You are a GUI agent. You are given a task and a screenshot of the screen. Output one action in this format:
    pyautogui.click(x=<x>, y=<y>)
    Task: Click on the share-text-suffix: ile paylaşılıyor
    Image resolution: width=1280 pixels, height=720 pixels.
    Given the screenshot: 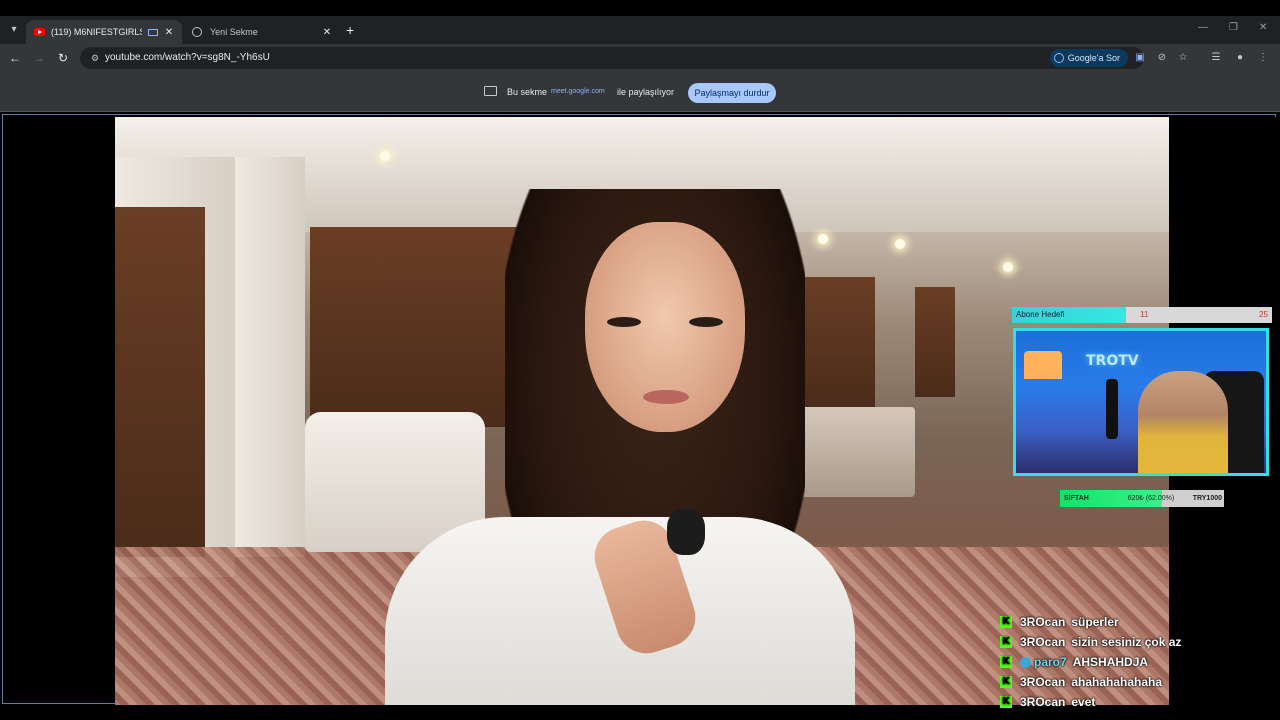 What is the action you would take?
    pyautogui.click(x=646, y=92)
    